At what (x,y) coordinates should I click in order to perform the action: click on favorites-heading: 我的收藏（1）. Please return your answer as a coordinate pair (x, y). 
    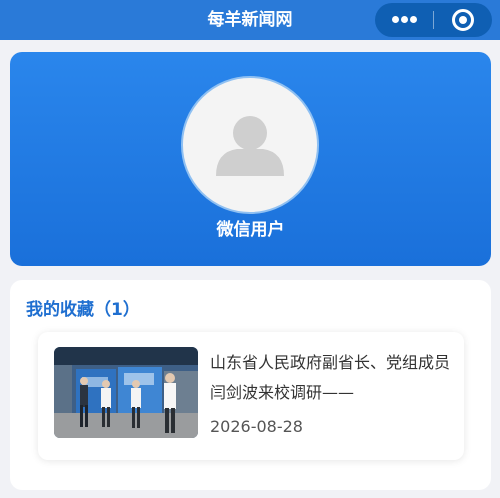
    Looking at the image, I should click on (83, 310).